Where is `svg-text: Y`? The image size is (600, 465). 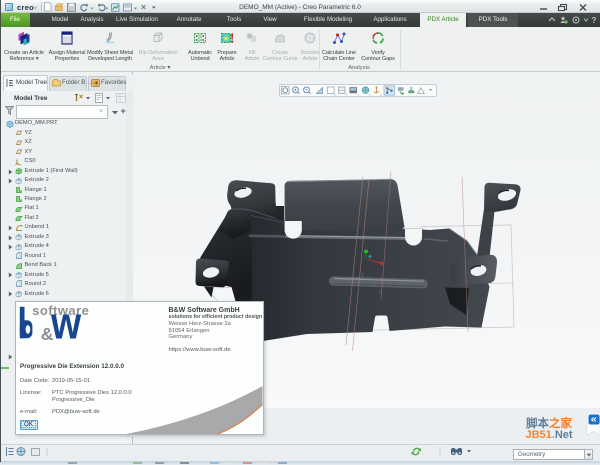 svg-text: Y is located at coordinates (373, 280).